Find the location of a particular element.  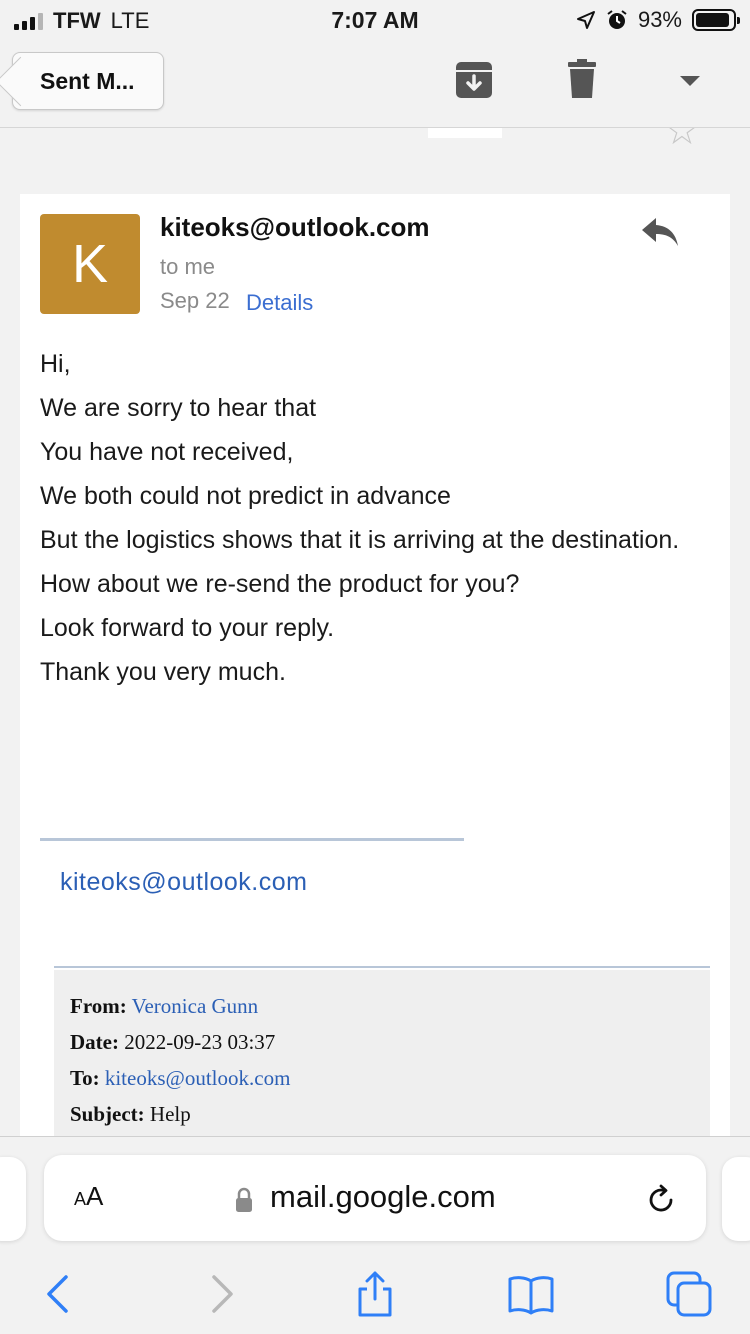

quoted-to-label: To: is located at coordinates (85, 1078).